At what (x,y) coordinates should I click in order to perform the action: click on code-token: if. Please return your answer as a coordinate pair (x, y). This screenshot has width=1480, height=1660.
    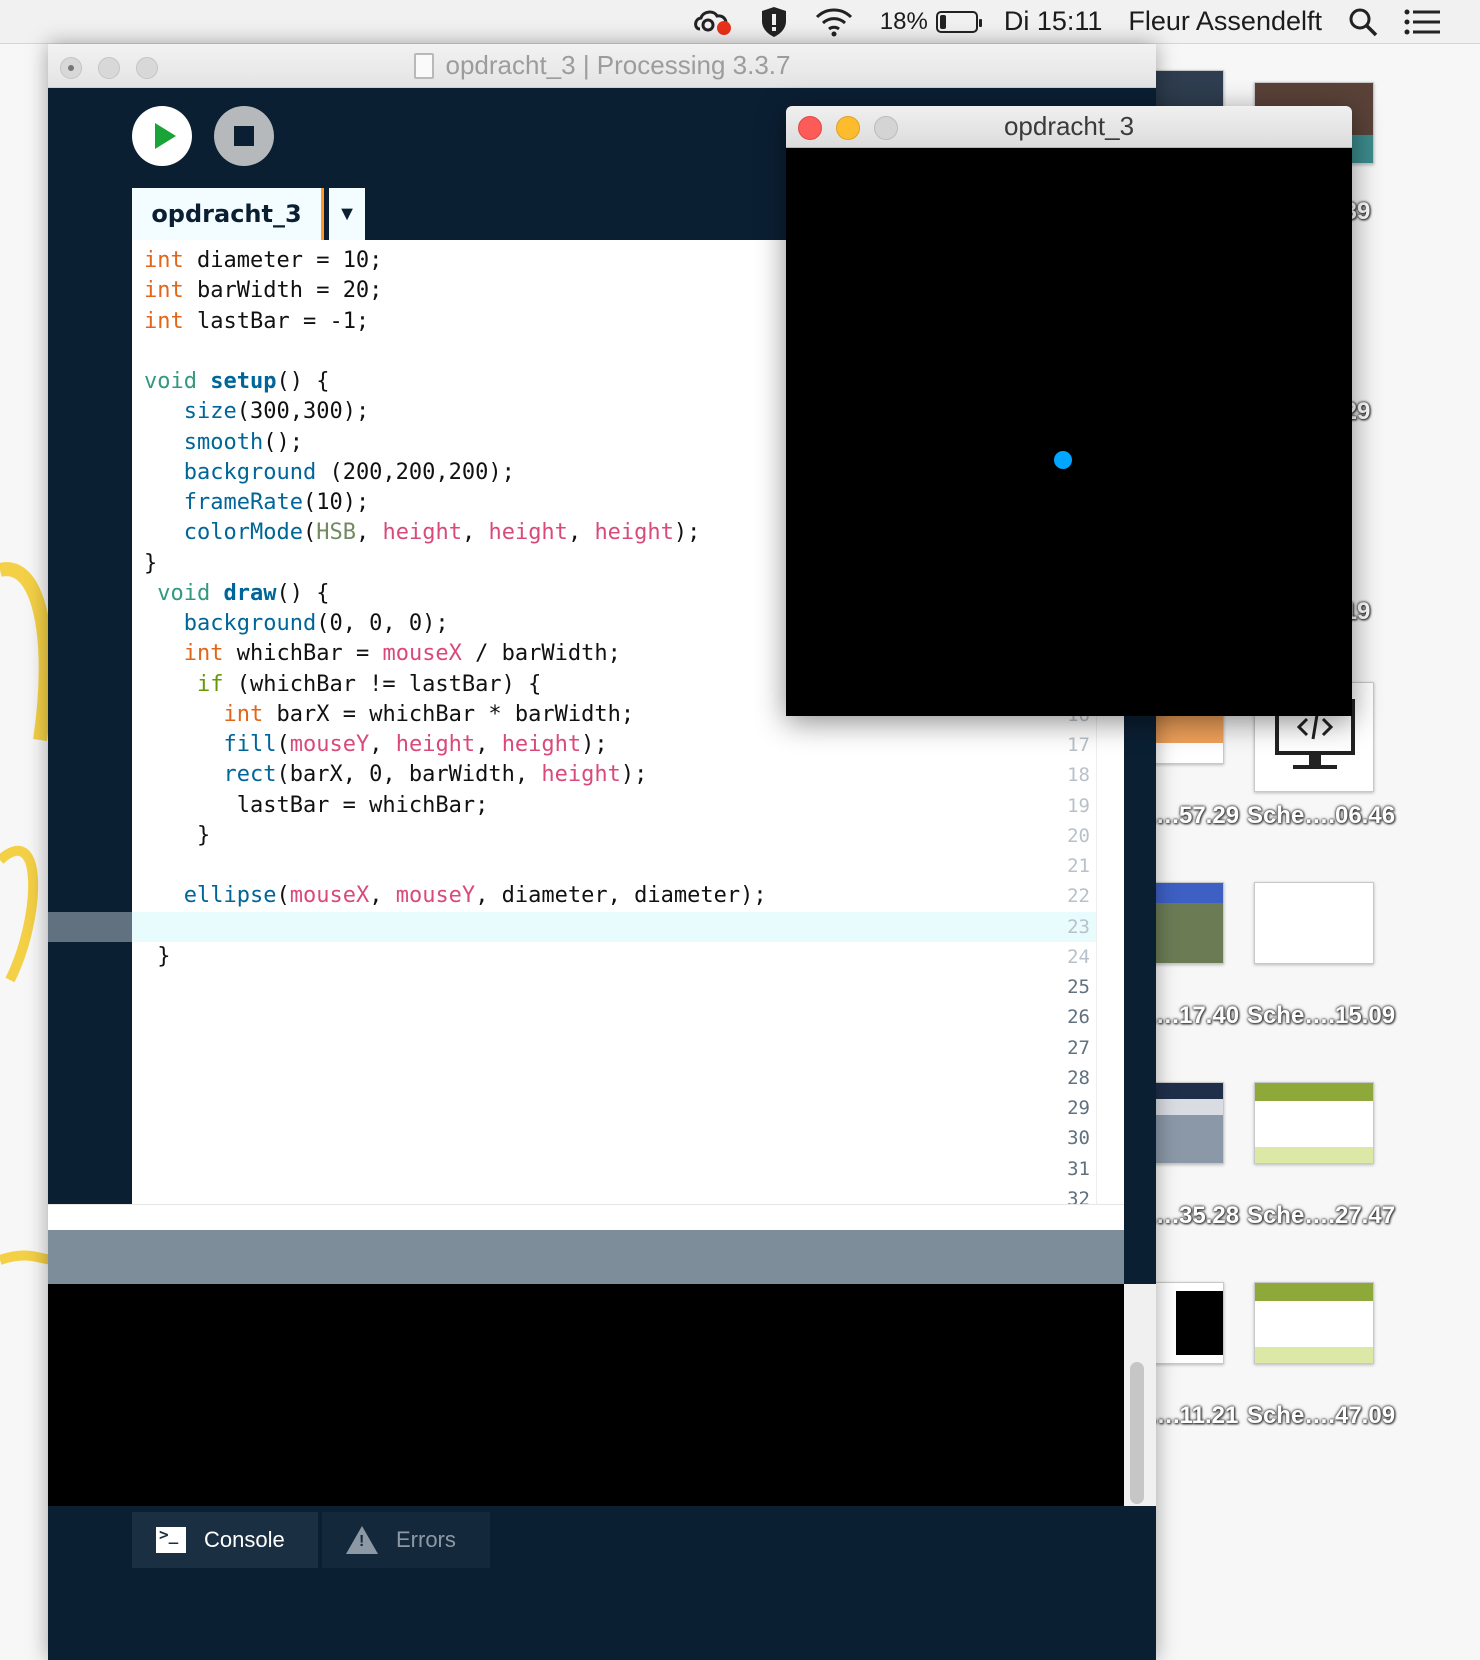
    Looking at the image, I should click on (210, 684).